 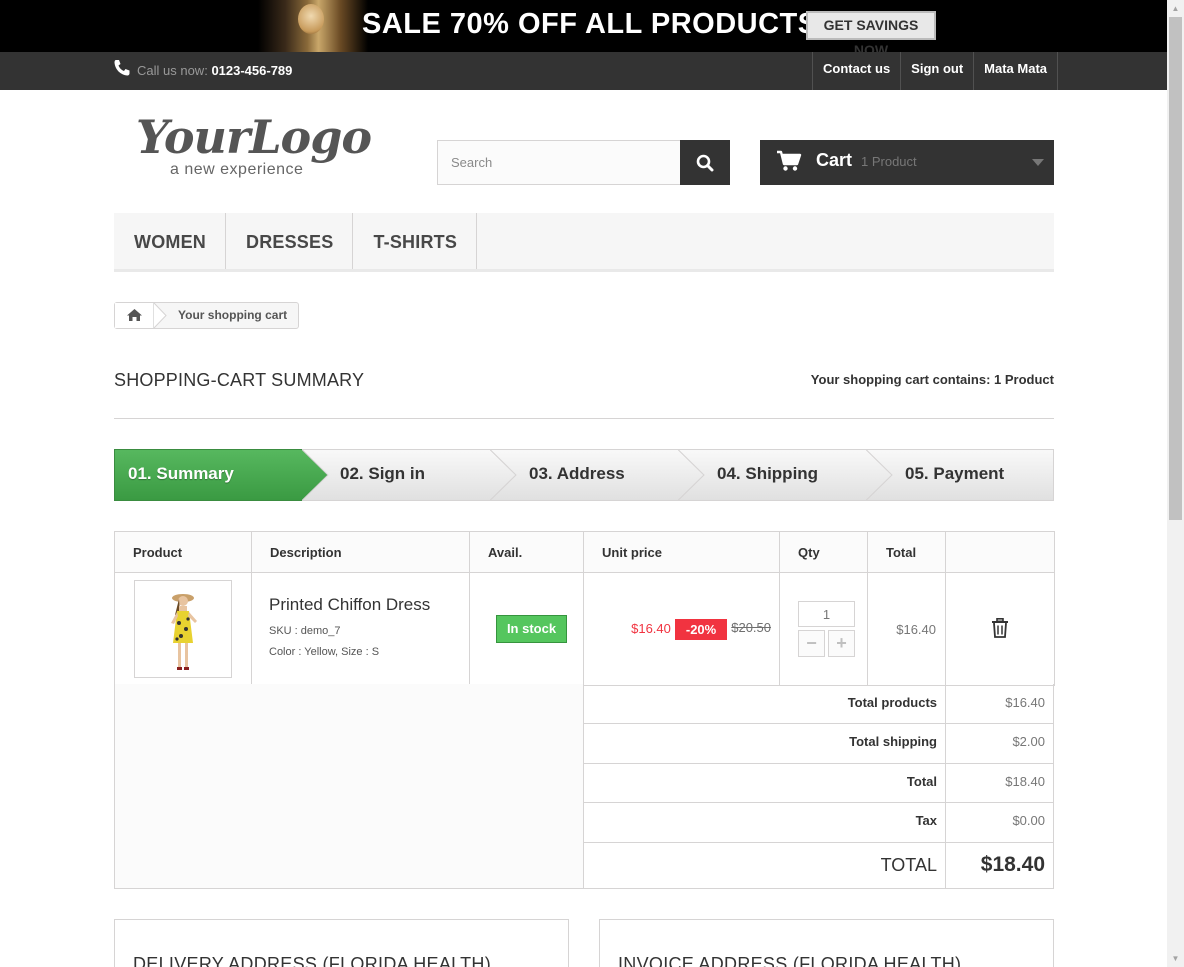 What do you see at coordinates (254, 137) in the screenshot?
I see `logo-main-text: YourLogo` at bounding box center [254, 137].